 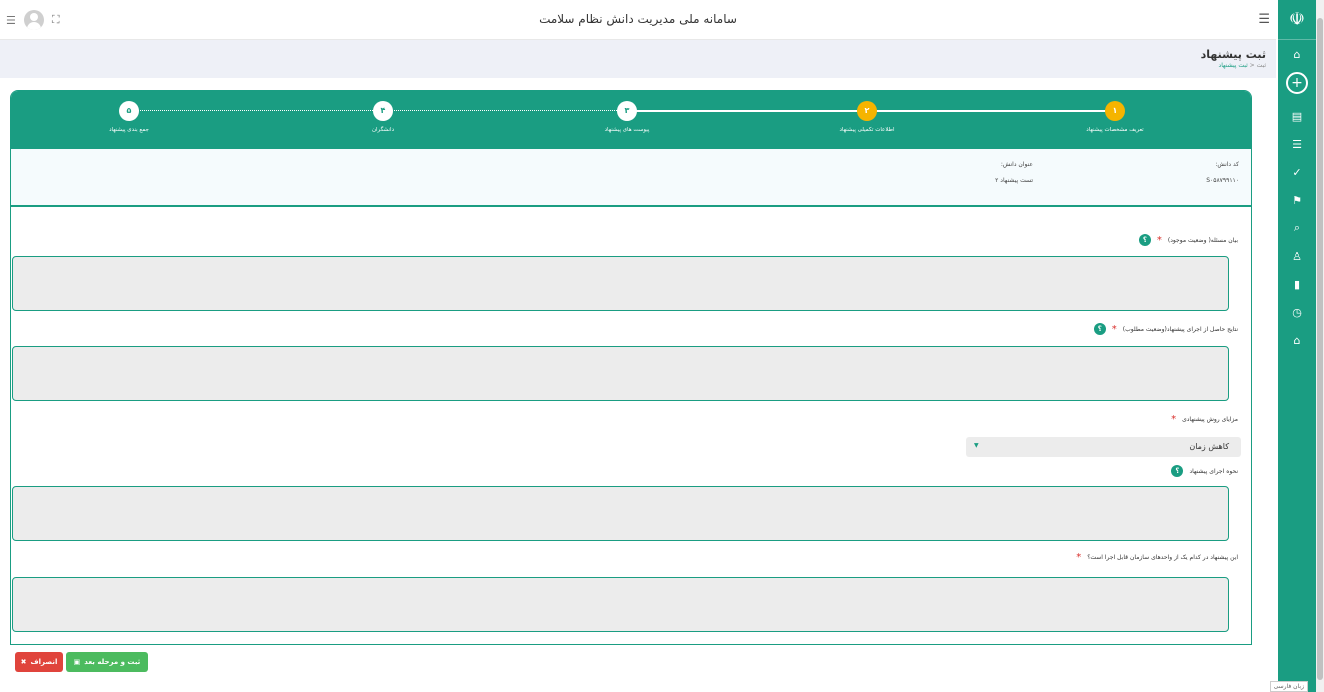 What do you see at coordinates (44, 662) in the screenshot?
I see `cancel-label: انصراف` at bounding box center [44, 662].